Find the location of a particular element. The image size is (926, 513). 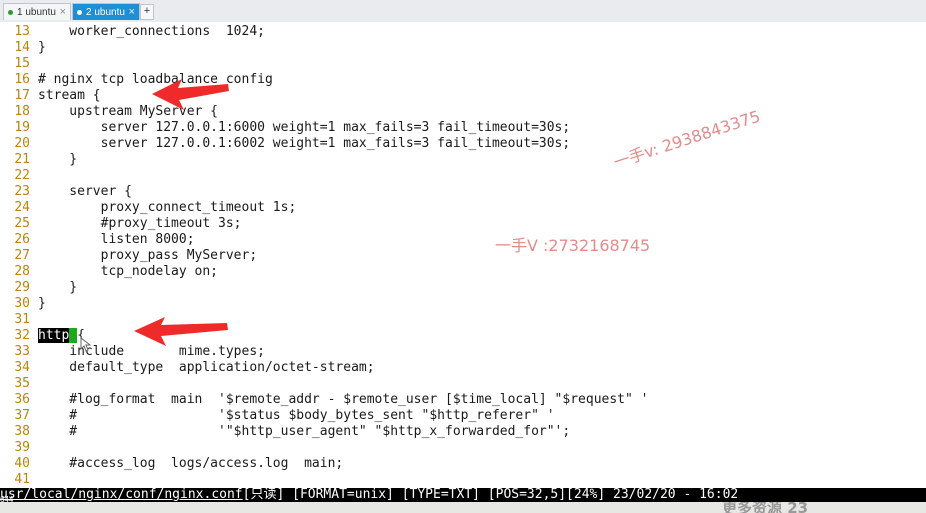

bottom-strip: 更多资源 23 is located at coordinates (463, 507).